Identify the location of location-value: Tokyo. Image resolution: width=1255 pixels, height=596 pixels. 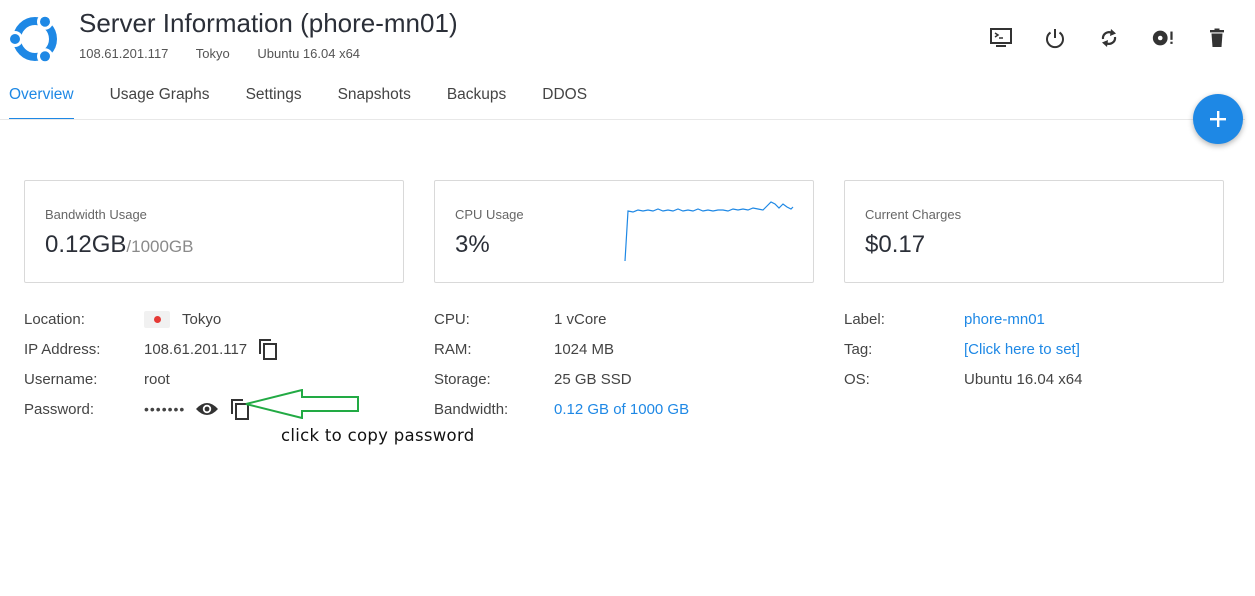
(202, 319).